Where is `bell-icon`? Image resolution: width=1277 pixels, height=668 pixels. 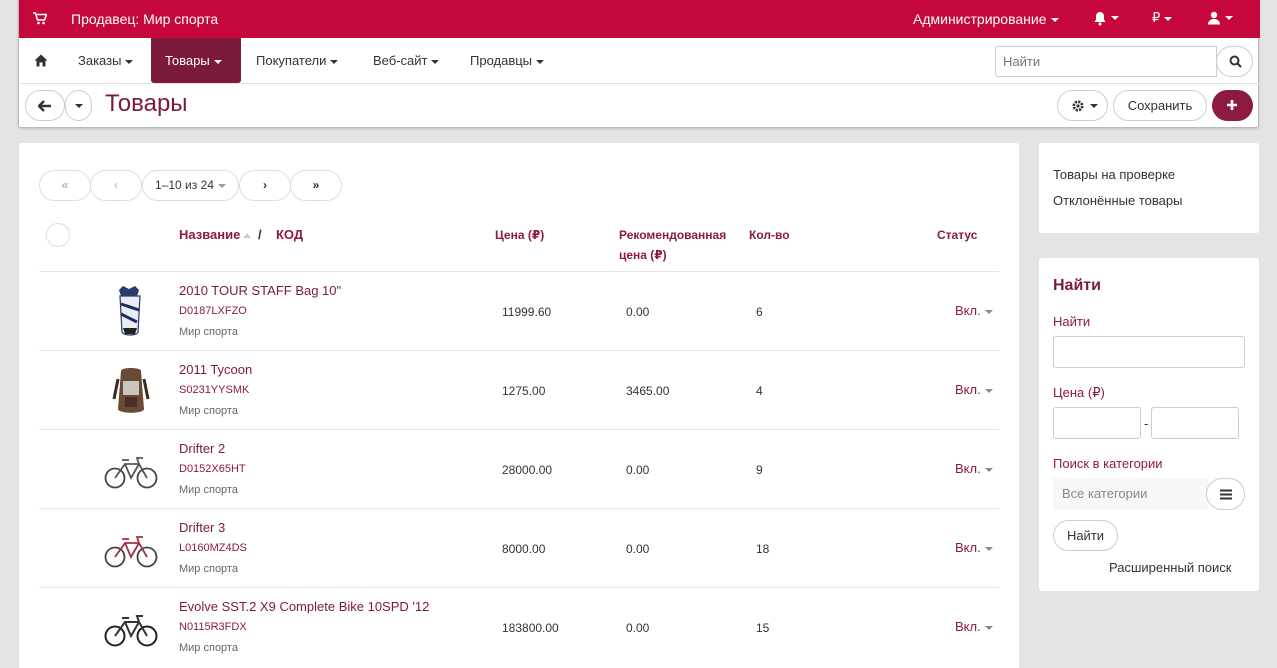
bell-icon is located at coordinates (1100, 19).